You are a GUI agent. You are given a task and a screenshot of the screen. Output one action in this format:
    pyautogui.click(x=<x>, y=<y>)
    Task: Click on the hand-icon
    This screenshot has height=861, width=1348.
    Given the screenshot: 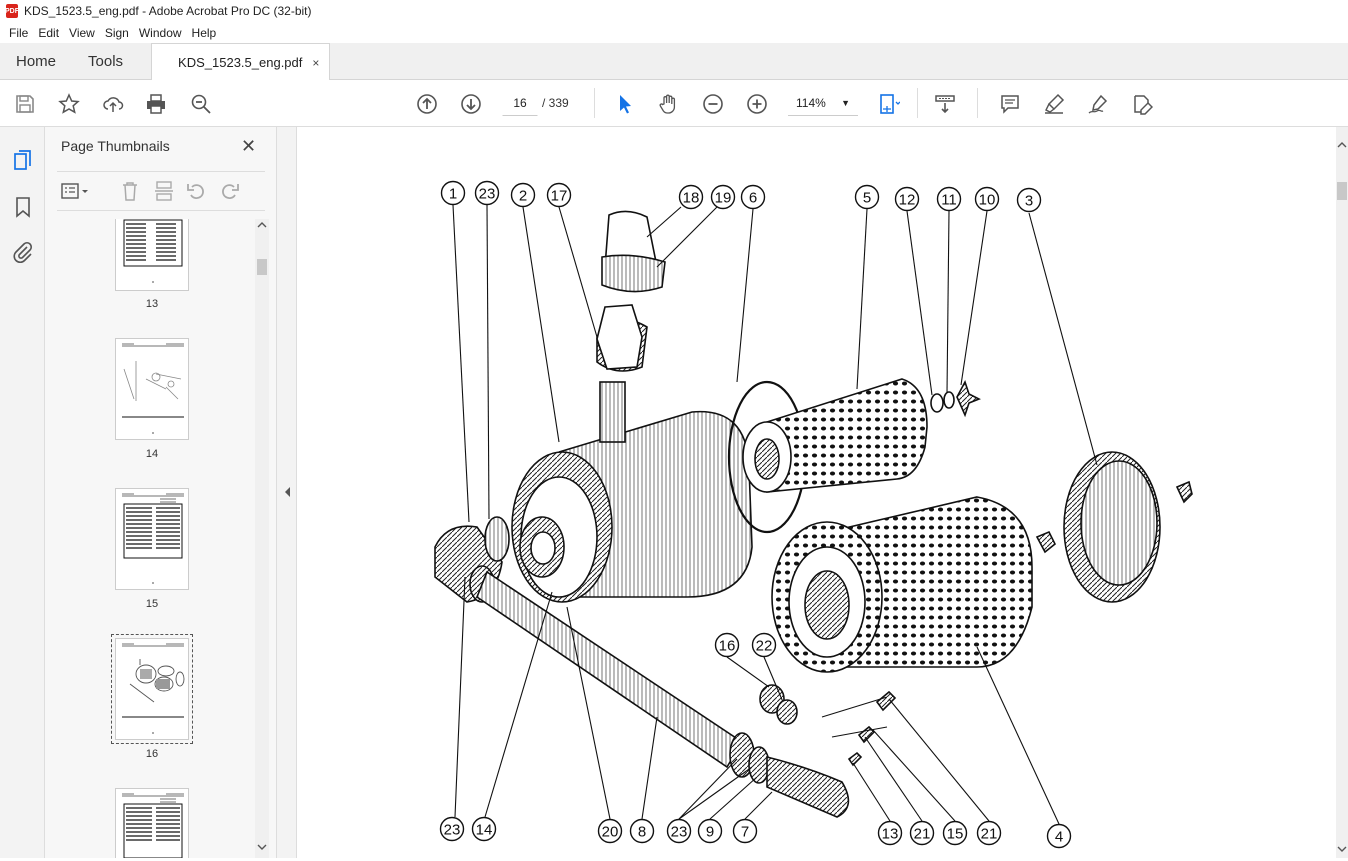 What is the action you would take?
    pyautogui.click(x=669, y=104)
    